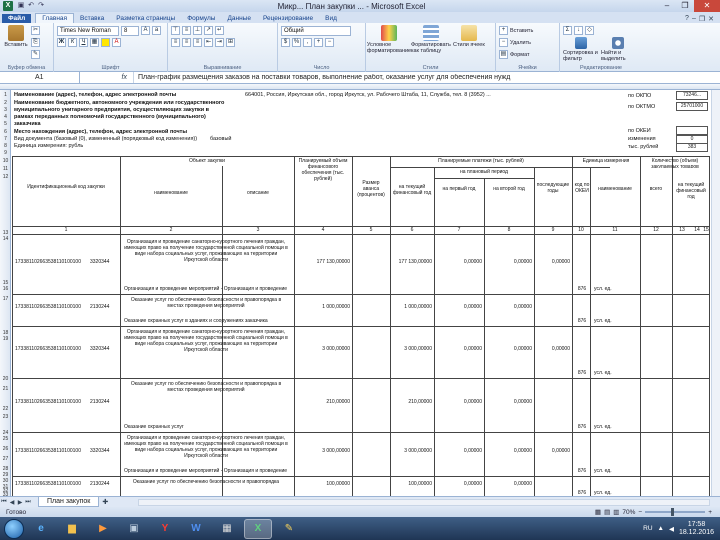 This screenshot has height=540, width=720. I want to click on cell-code: 2130244, so click(105, 485).